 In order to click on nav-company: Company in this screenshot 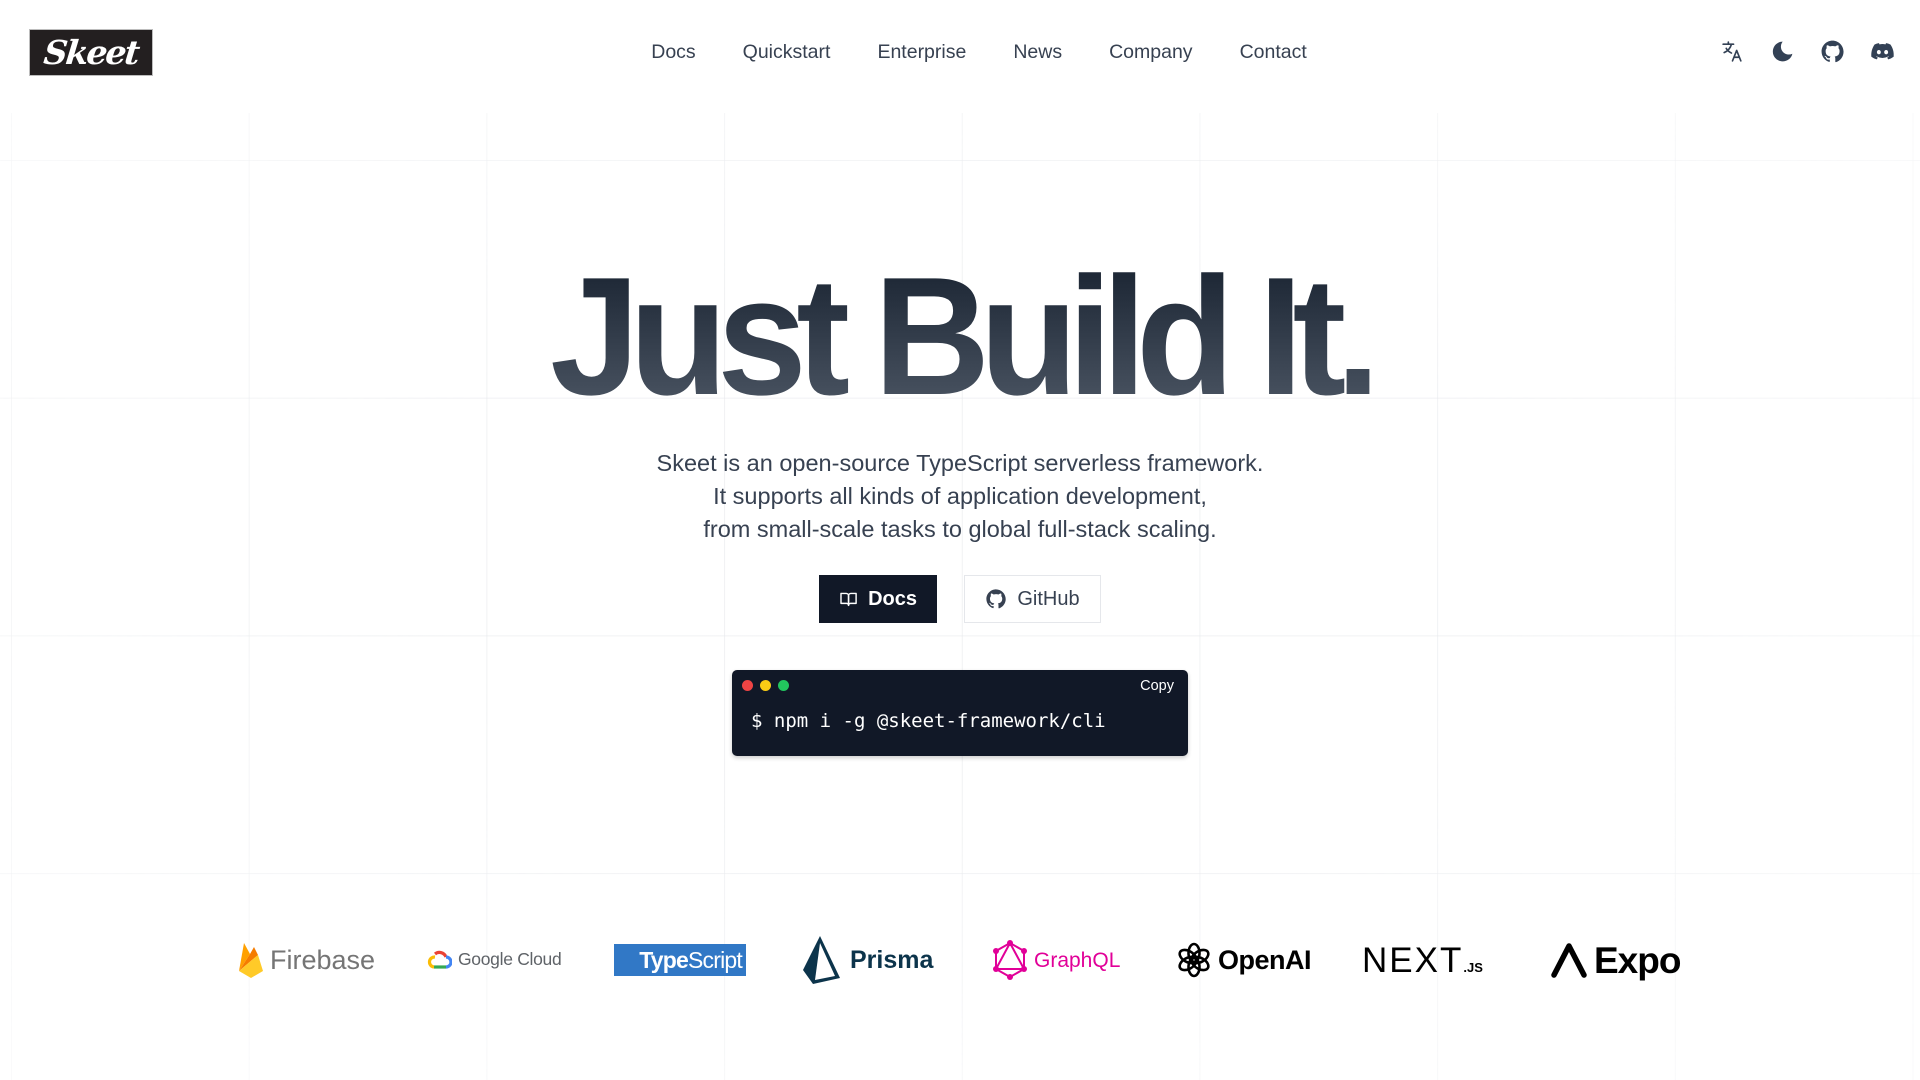, I will do `click(1151, 52)`.